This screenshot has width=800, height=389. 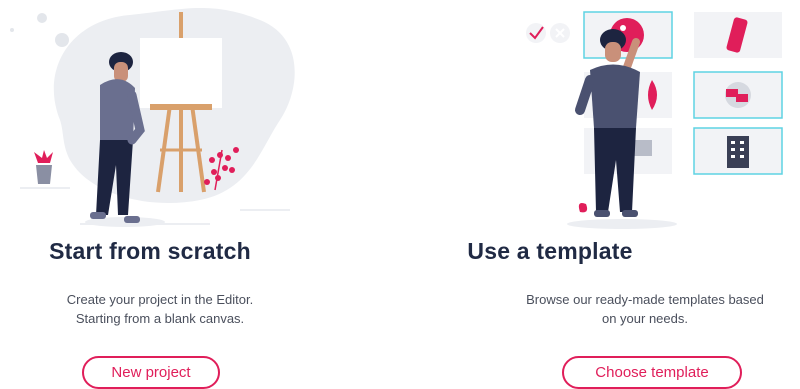 I want to click on template-title: Use a template, so click(x=550, y=251).